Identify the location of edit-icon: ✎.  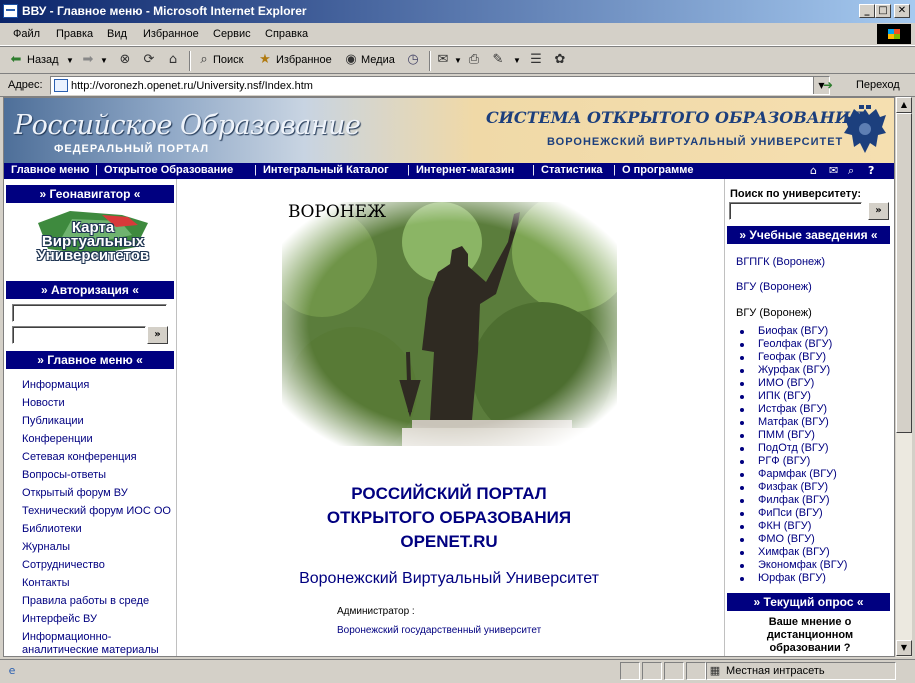
(498, 60).